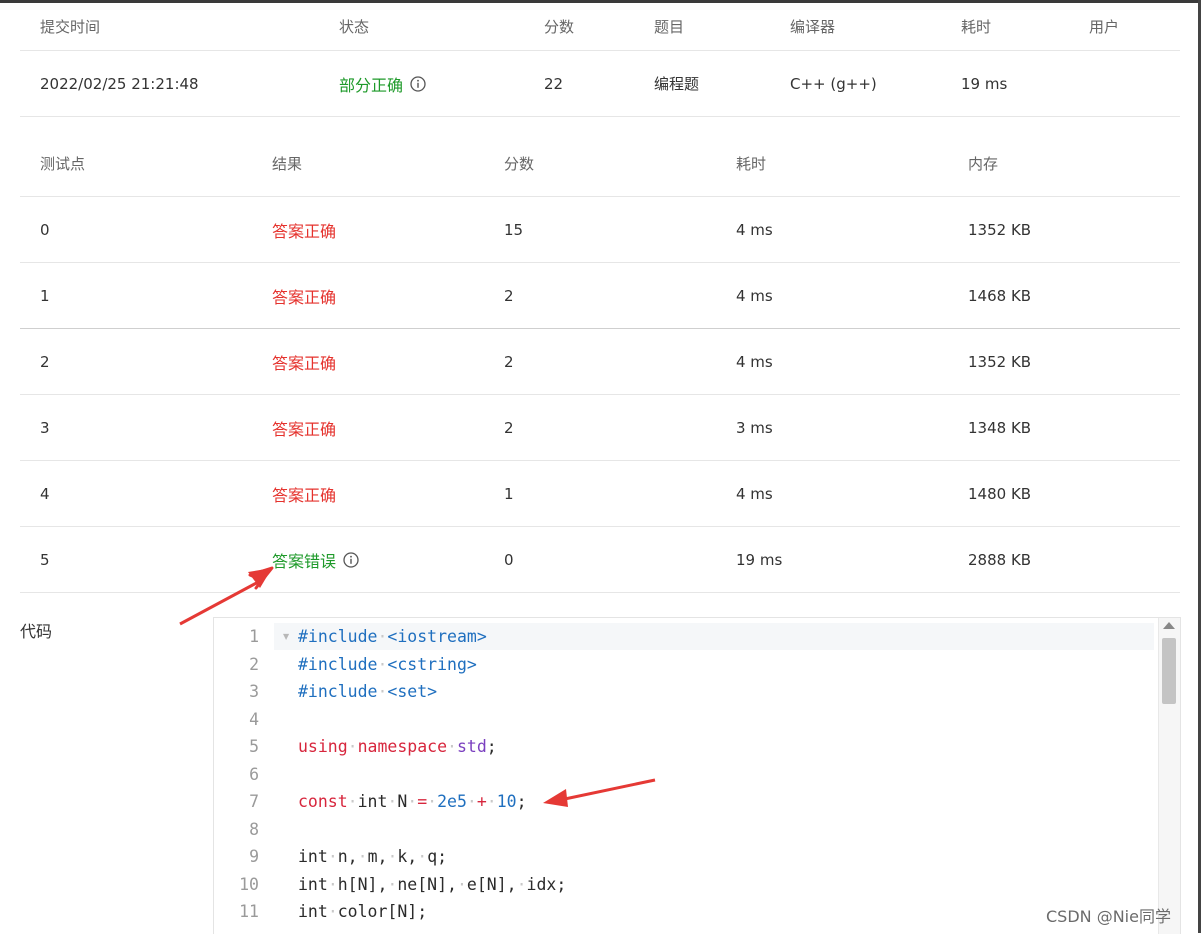 This screenshot has height=934, width=1201. I want to click on watermark: CSDN @Nie同学, so click(1108, 916).